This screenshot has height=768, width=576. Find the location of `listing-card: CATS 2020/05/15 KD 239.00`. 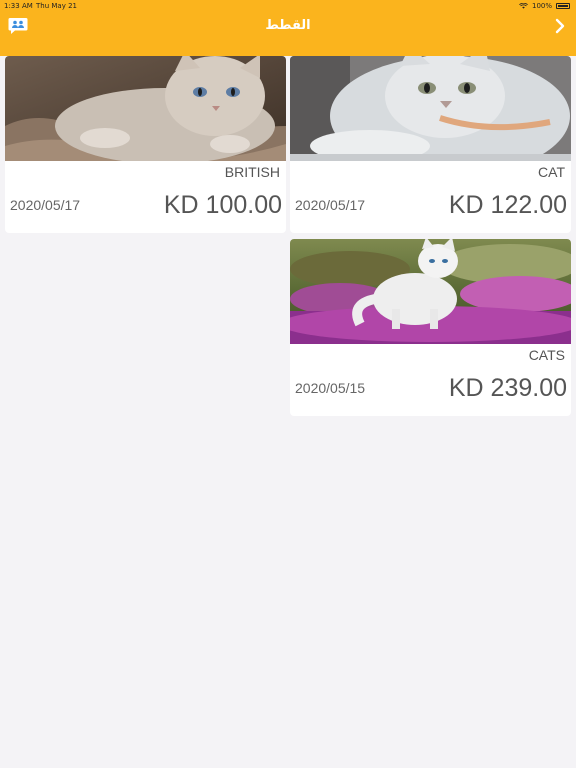

listing-card: CATS 2020/05/15 KD 239.00 is located at coordinates (430, 327).